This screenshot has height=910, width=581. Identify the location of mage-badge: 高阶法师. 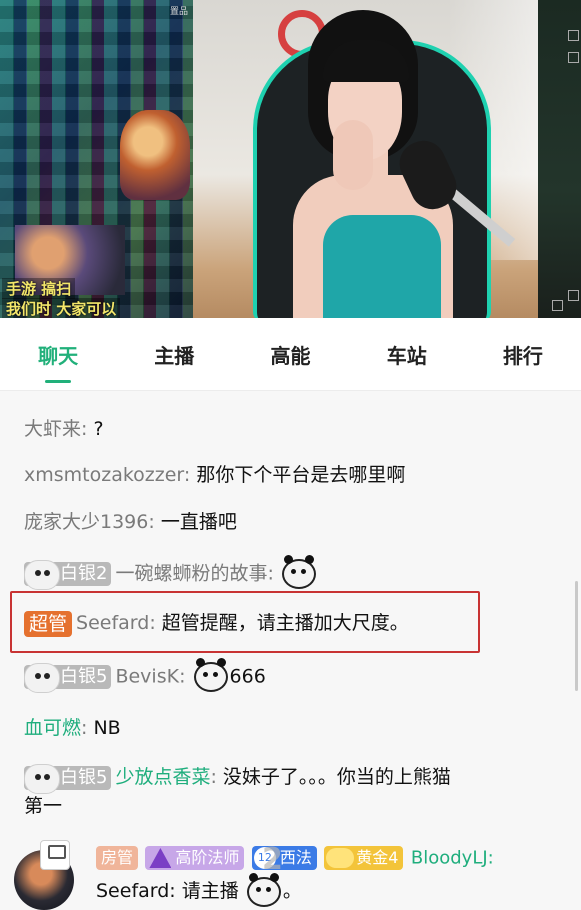
(195, 858).